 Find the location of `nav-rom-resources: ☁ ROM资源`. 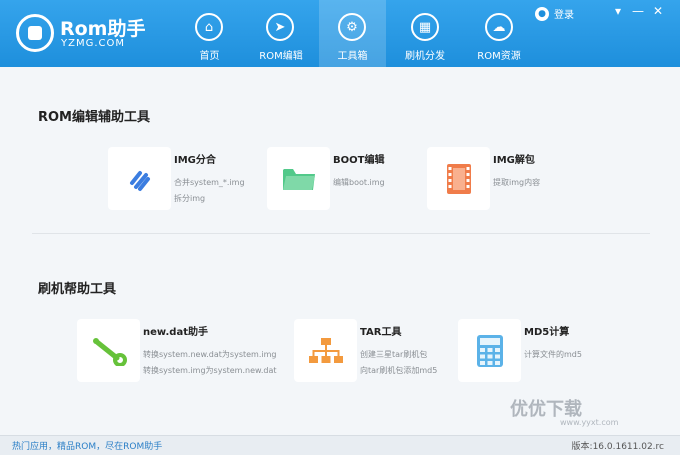

nav-rom-resources: ☁ ROM资源 is located at coordinates (499, 33).